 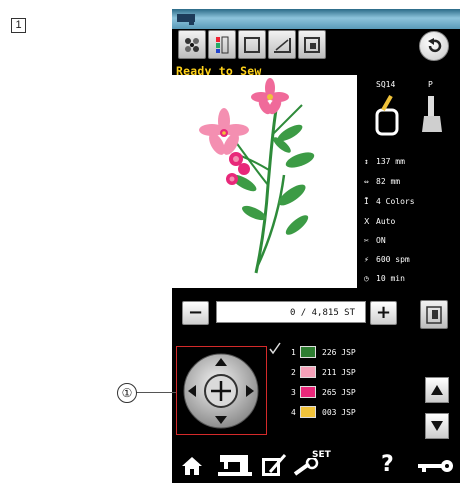 I want to click on set-label: SET, so click(x=321, y=455).